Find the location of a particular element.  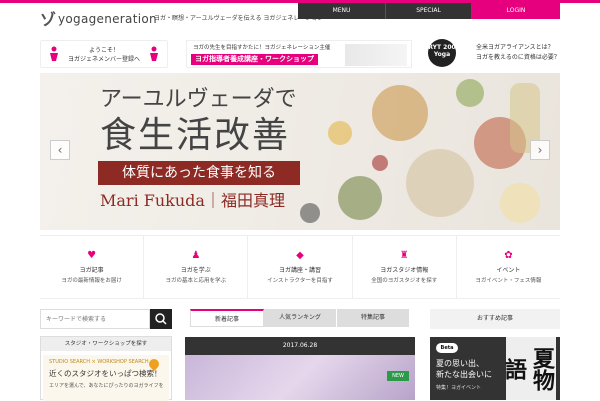

site-logo: yogageneration is located at coordinates (107, 19).